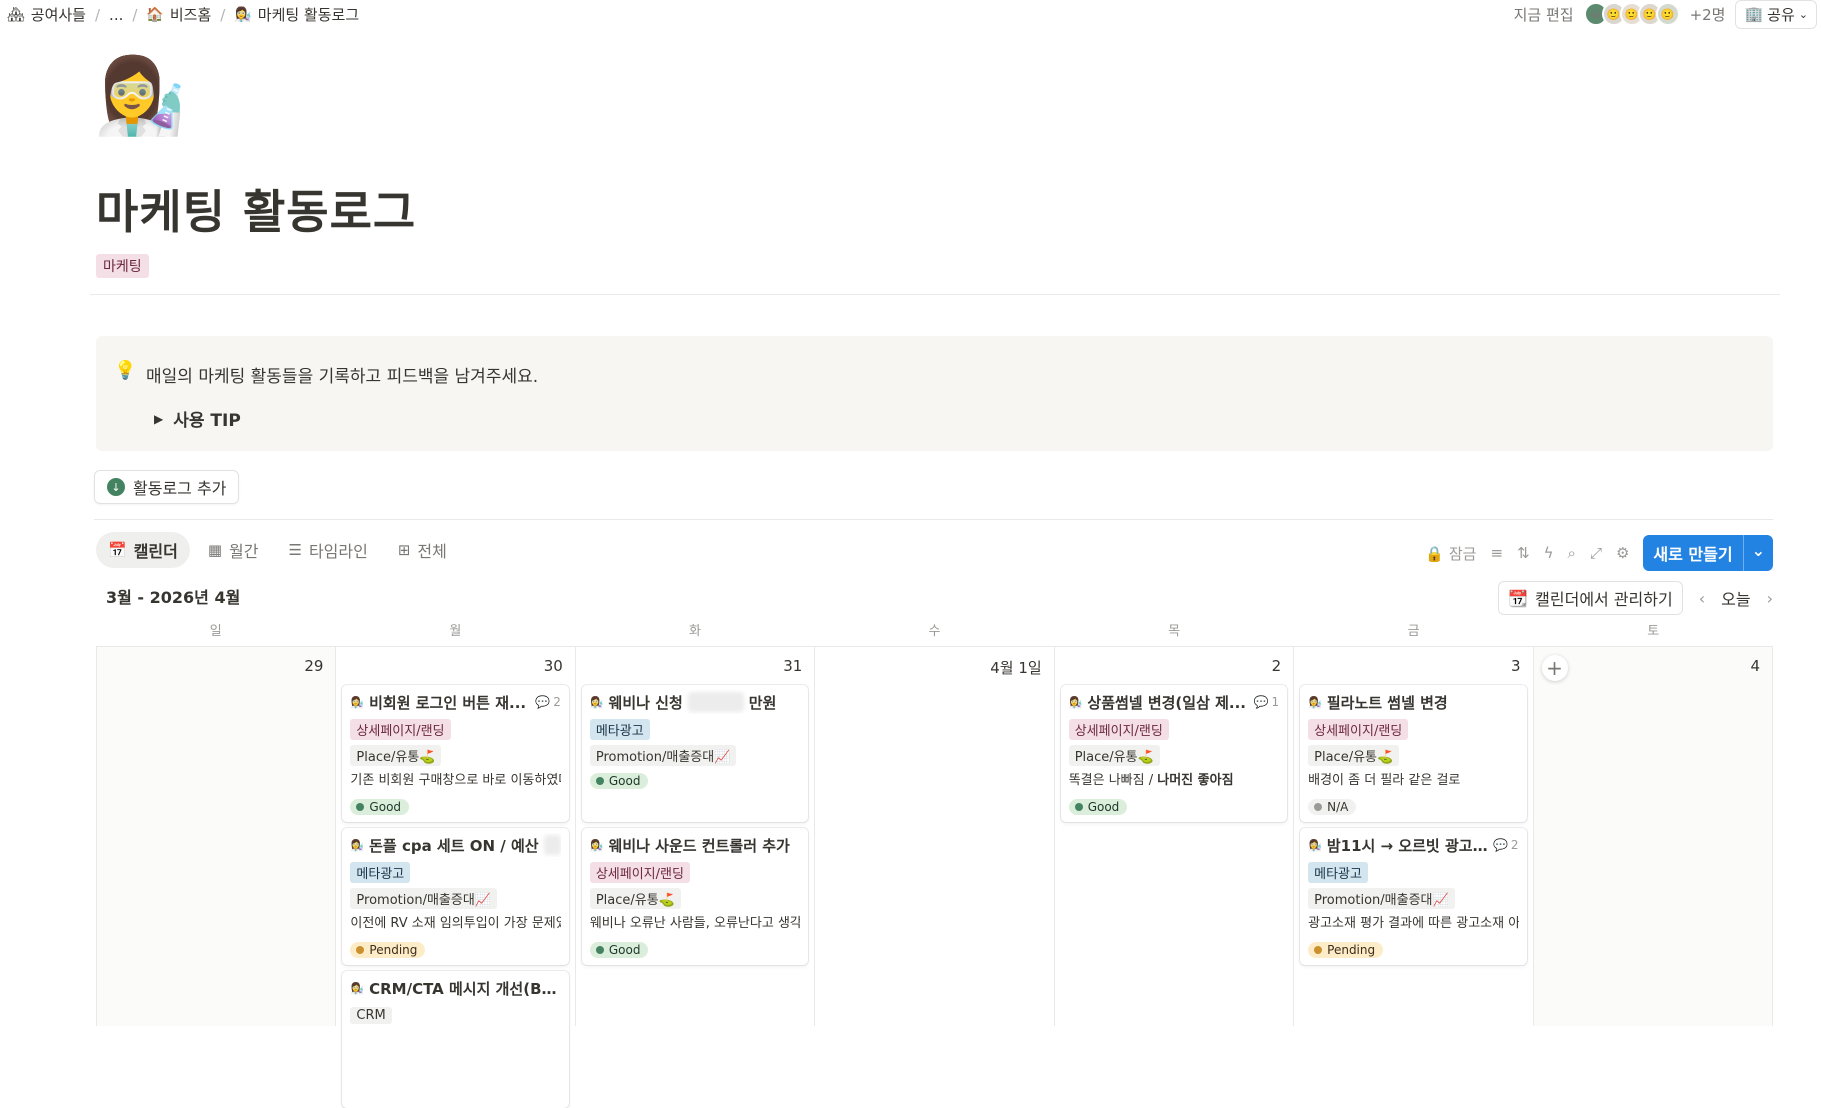 The image size is (1821, 1108). I want to click on status-badge: N/A, so click(1332, 807).